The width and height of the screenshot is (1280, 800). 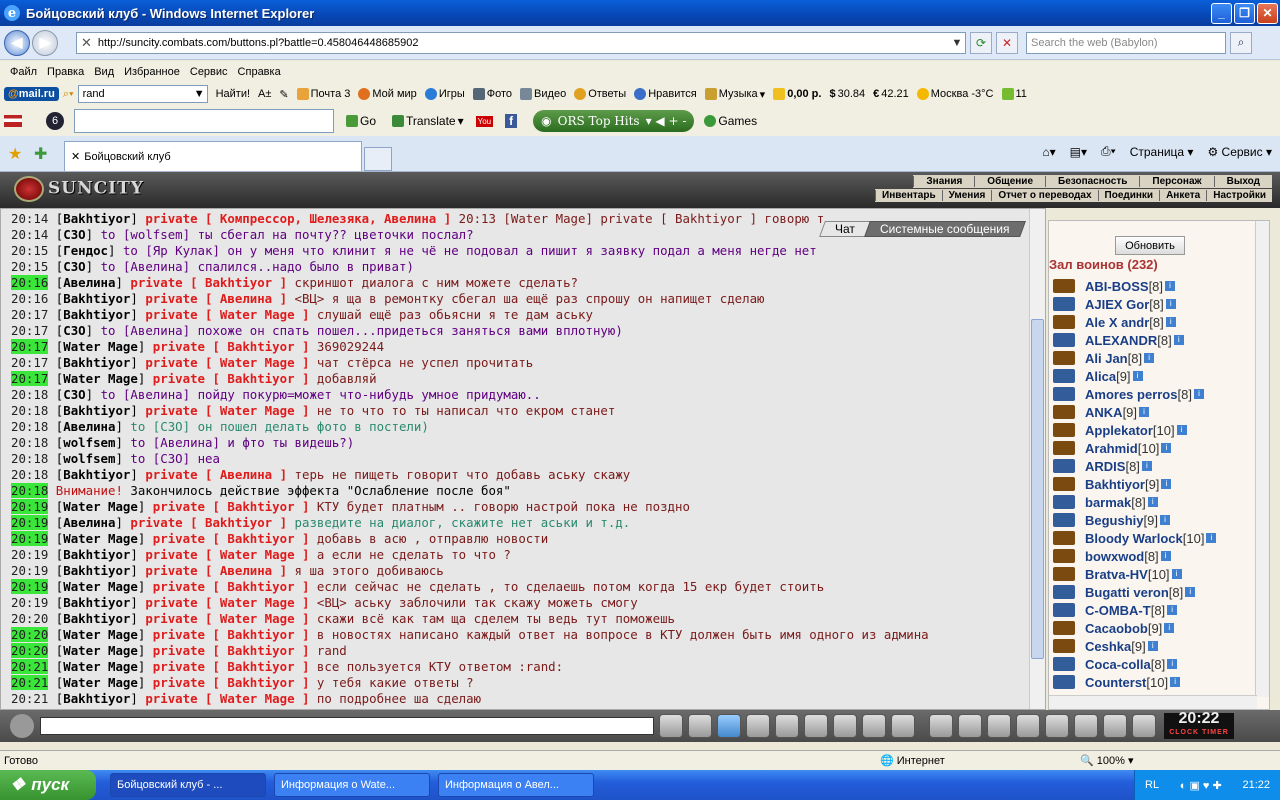 I want to click on chat-timestamp: 20:20, so click(x=30, y=650).